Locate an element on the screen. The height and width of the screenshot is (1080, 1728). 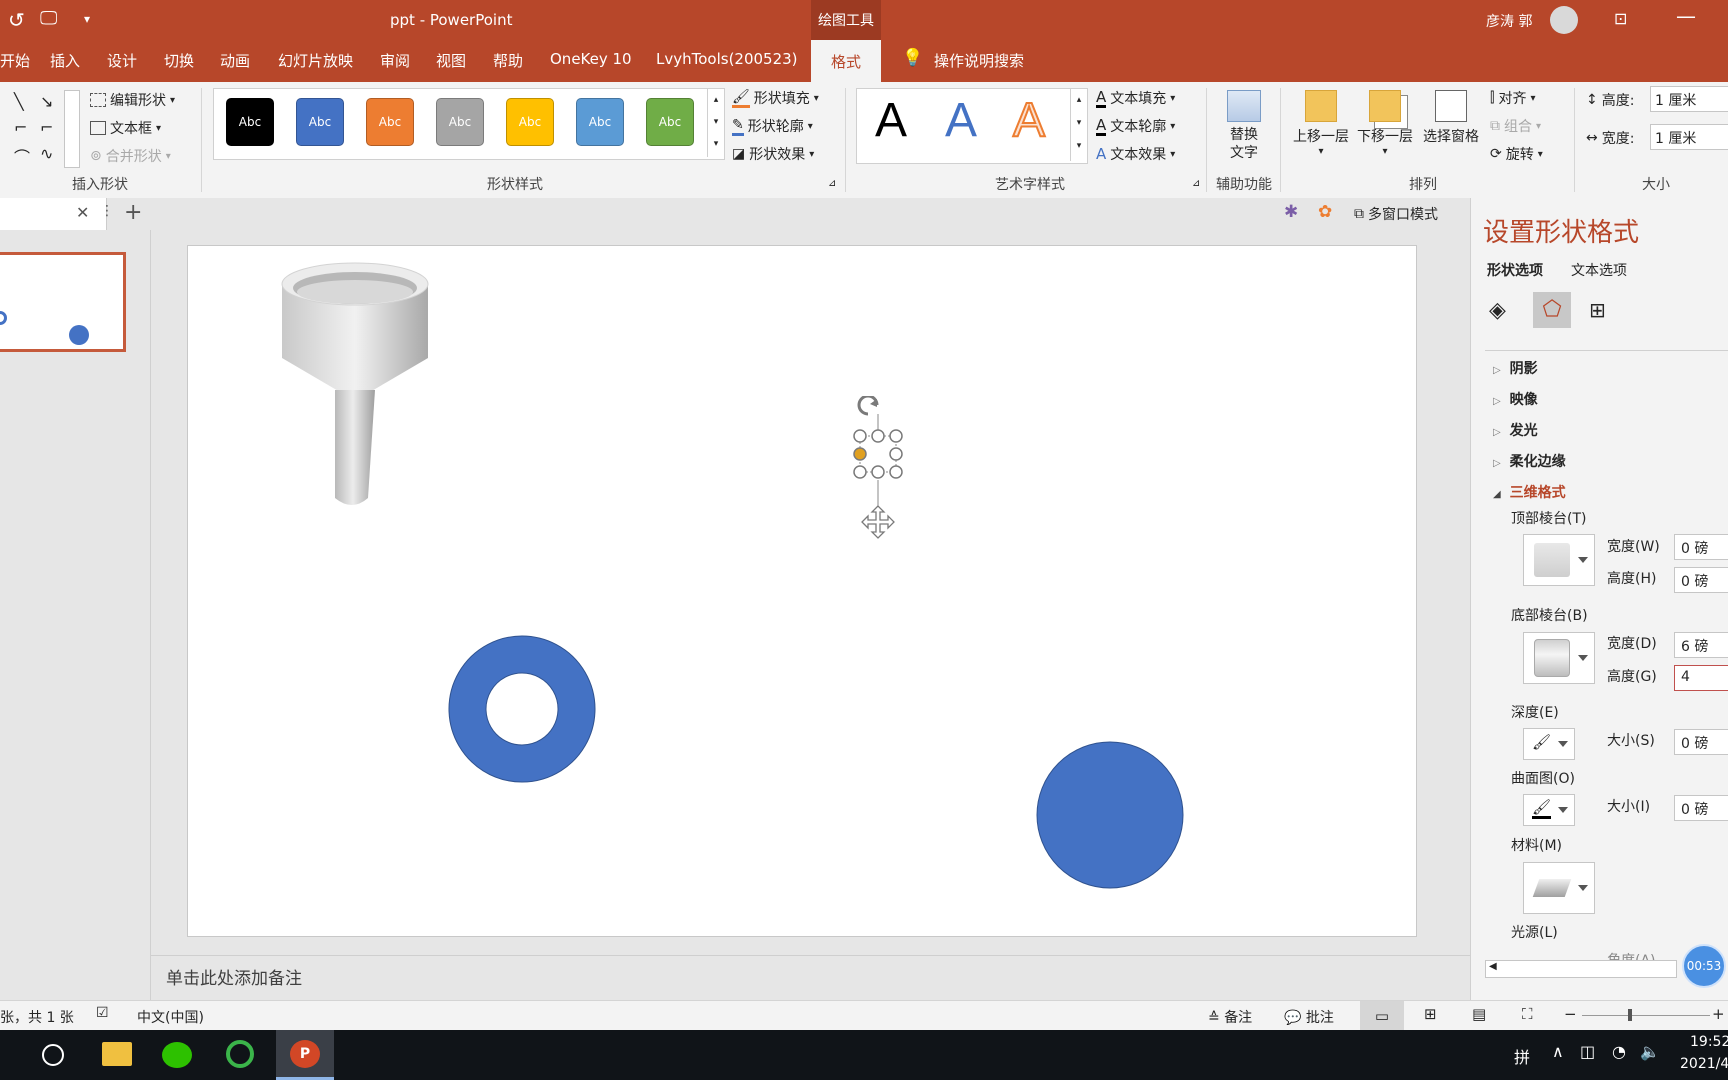
zoom-out-icon: − is located at coordinates (1570, 1014).